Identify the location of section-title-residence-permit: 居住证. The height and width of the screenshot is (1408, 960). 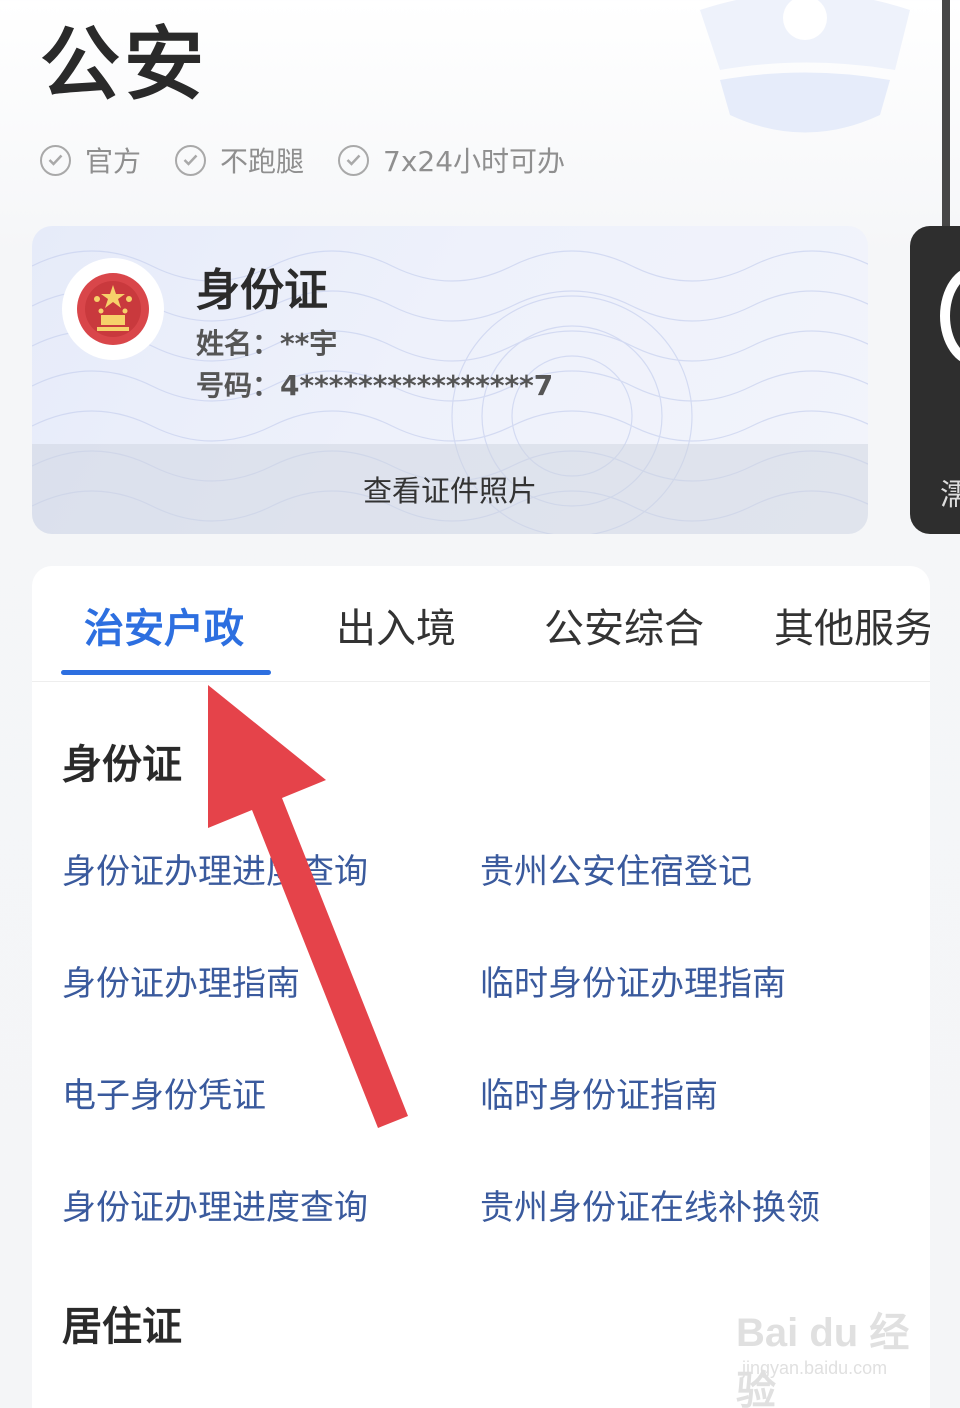
(122, 1327).